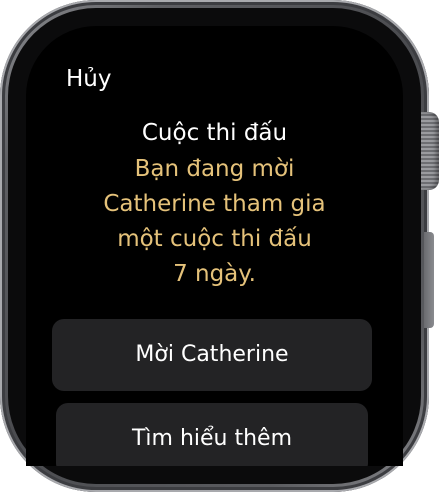 The height and width of the screenshot is (492, 439). I want to click on learn-more-button: Tìm hiểu thêm, so click(212, 434).